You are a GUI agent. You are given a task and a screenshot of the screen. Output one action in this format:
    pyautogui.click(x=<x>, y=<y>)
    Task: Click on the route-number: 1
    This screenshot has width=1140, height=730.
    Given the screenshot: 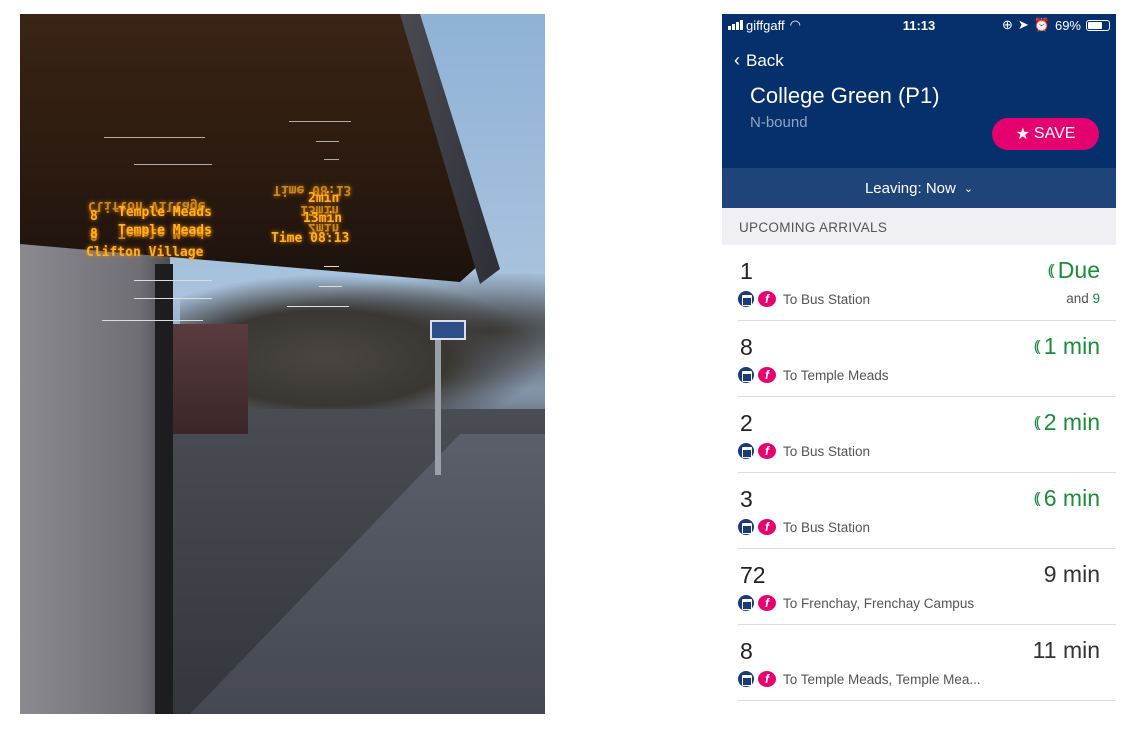 What is the action you would take?
    pyautogui.click(x=746, y=271)
    